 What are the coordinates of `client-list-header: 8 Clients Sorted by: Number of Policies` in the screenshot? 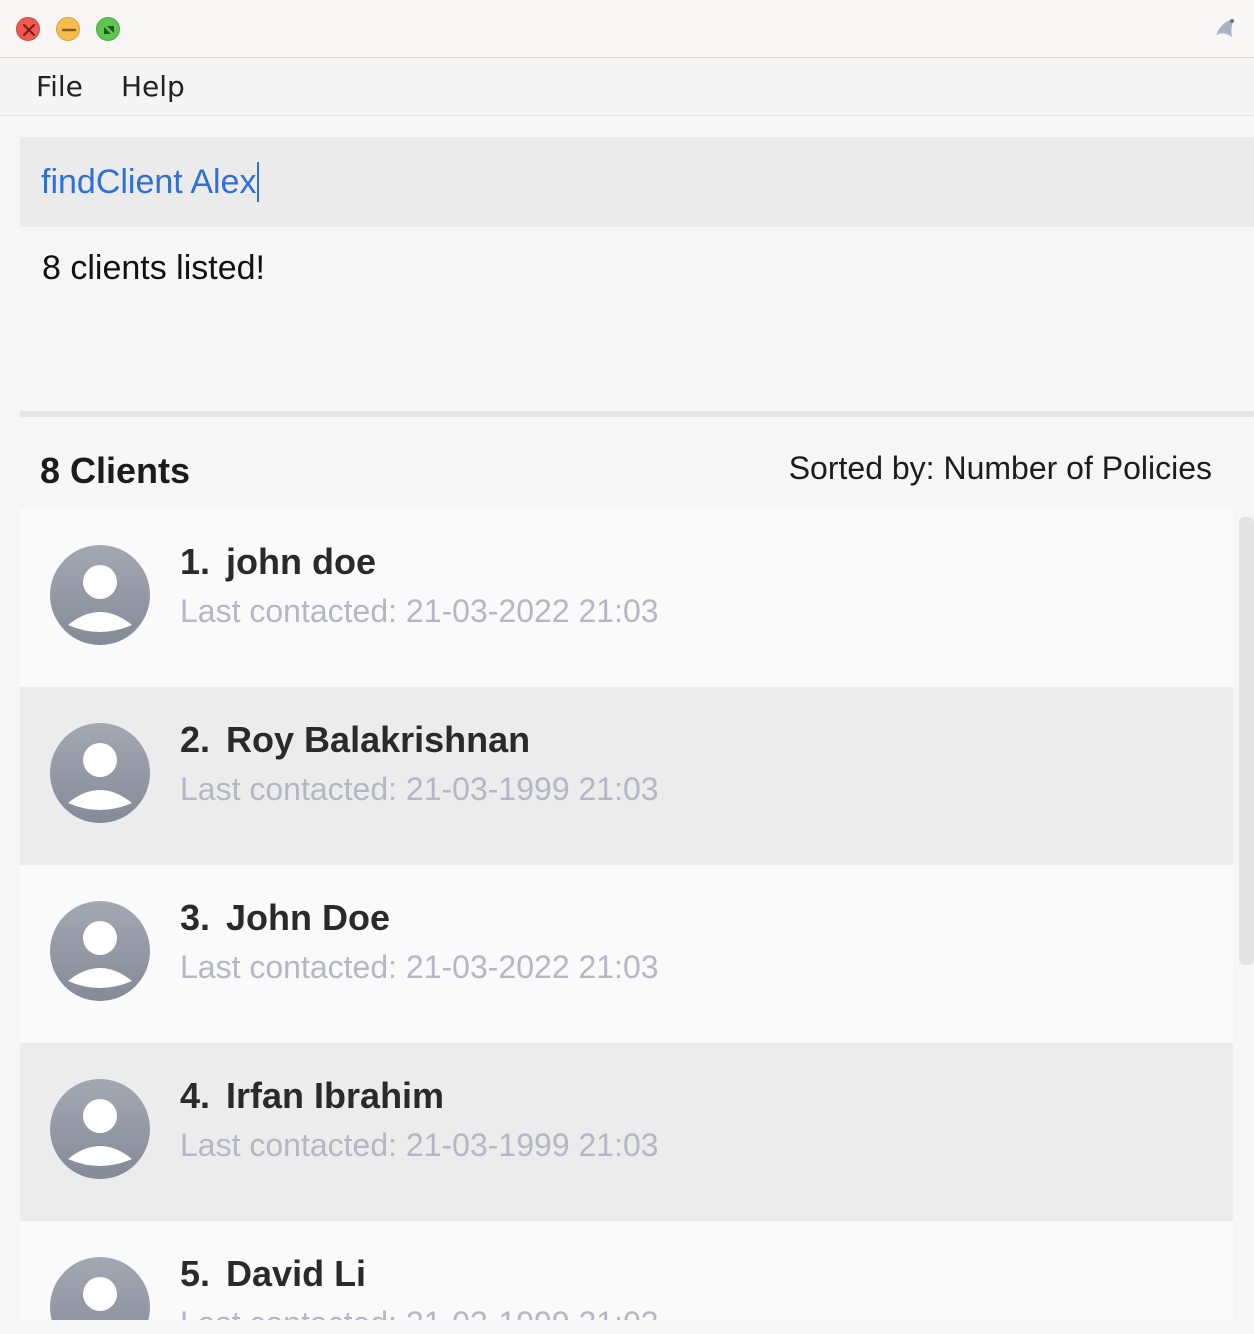 It's located at (627, 470).